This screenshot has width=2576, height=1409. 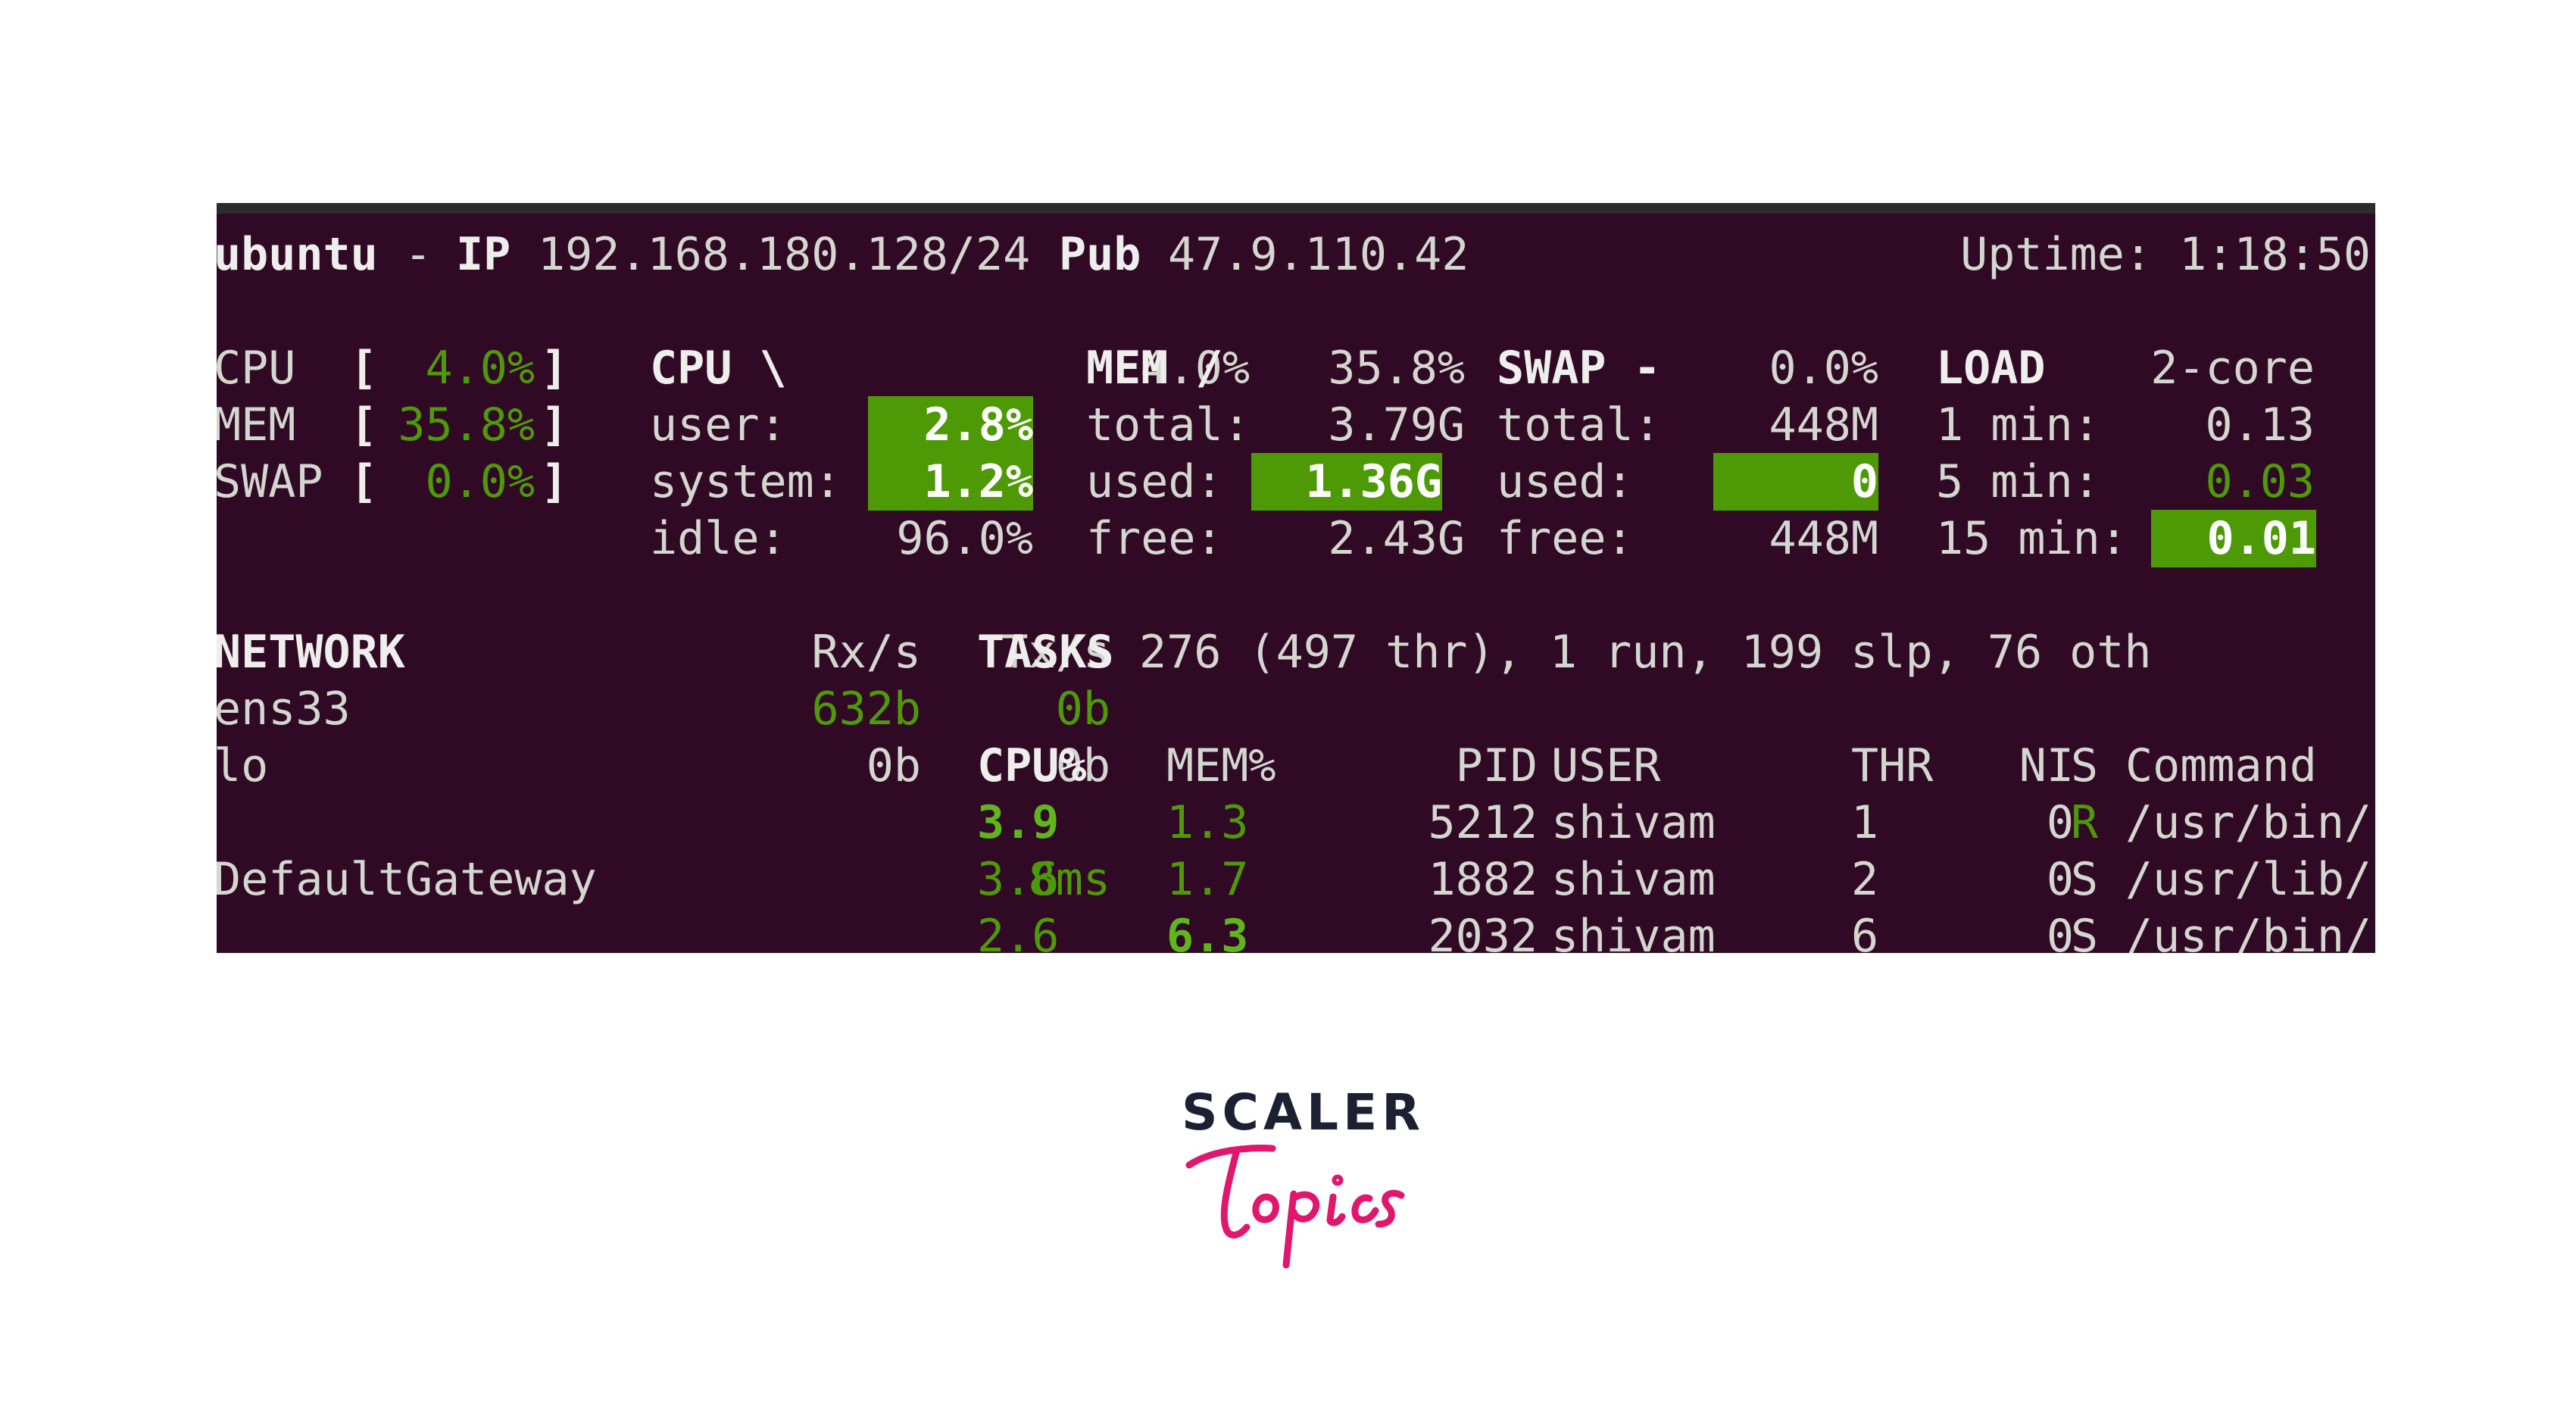 I want to click on ip-label: IP, so click(x=483, y=254).